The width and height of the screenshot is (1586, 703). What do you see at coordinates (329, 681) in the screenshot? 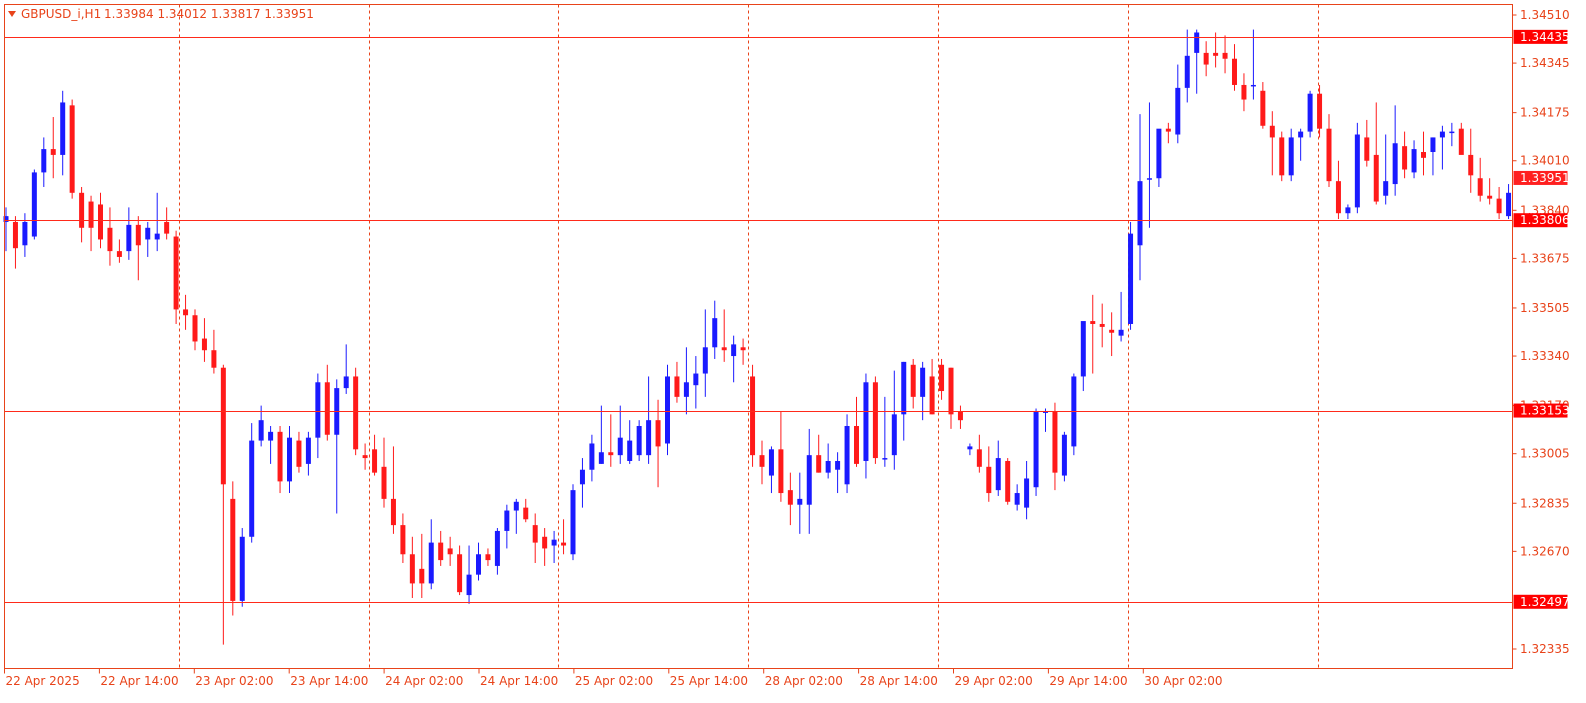
I see `x-tick-label: 23 Apr 14:00` at bounding box center [329, 681].